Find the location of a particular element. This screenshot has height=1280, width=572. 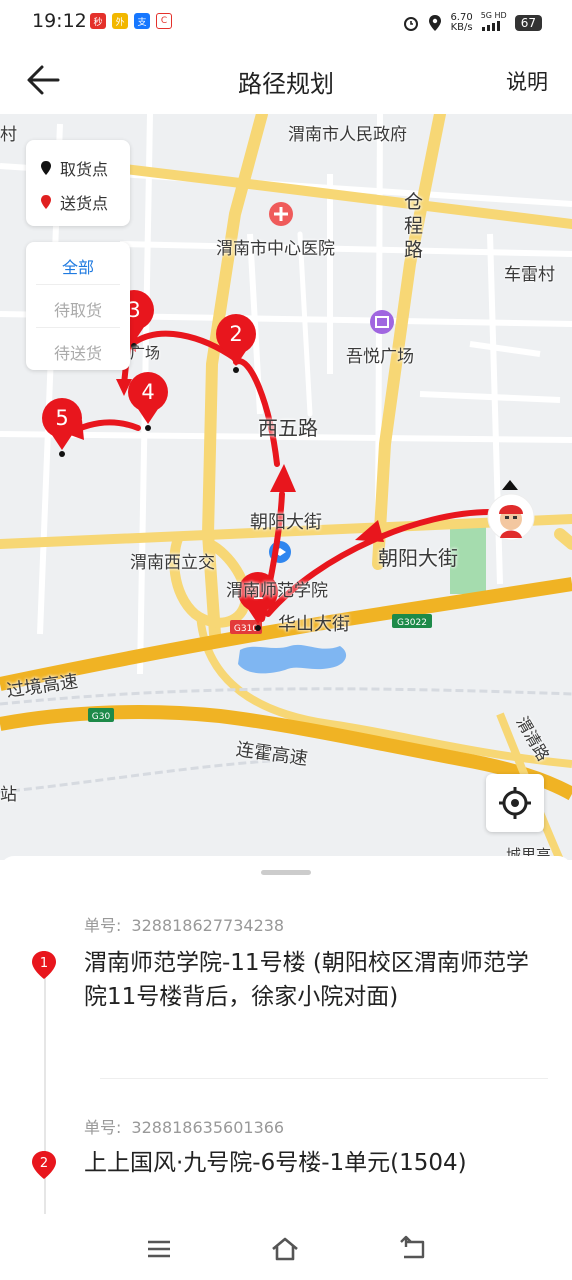

top-app-bar: 路径规划 说明 is located at coordinates (286, 79).